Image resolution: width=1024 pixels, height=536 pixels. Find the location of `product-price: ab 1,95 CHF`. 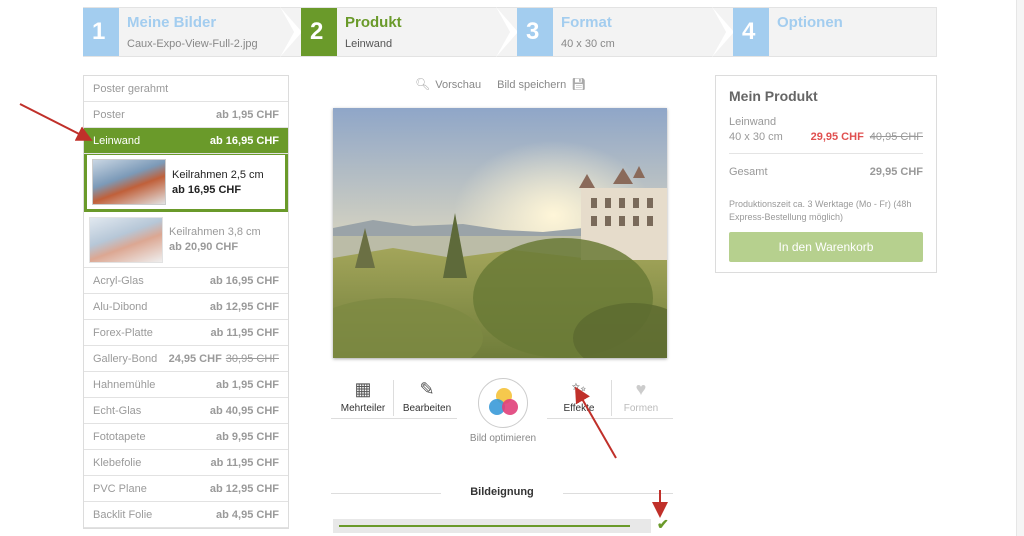

product-price: ab 1,95 CHF is located at coordinates (247, 385).